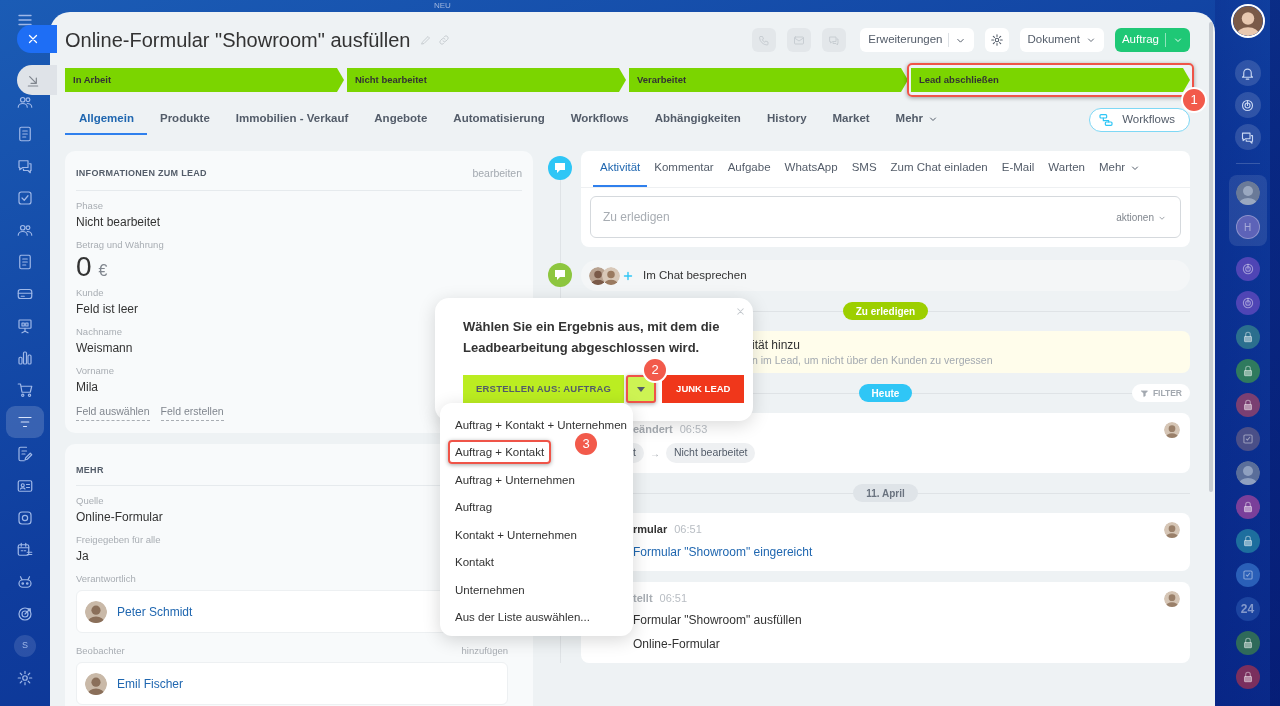 This screenshot has height=706, width=1280. I want to click on contact-card-icon, so click(25, 486).